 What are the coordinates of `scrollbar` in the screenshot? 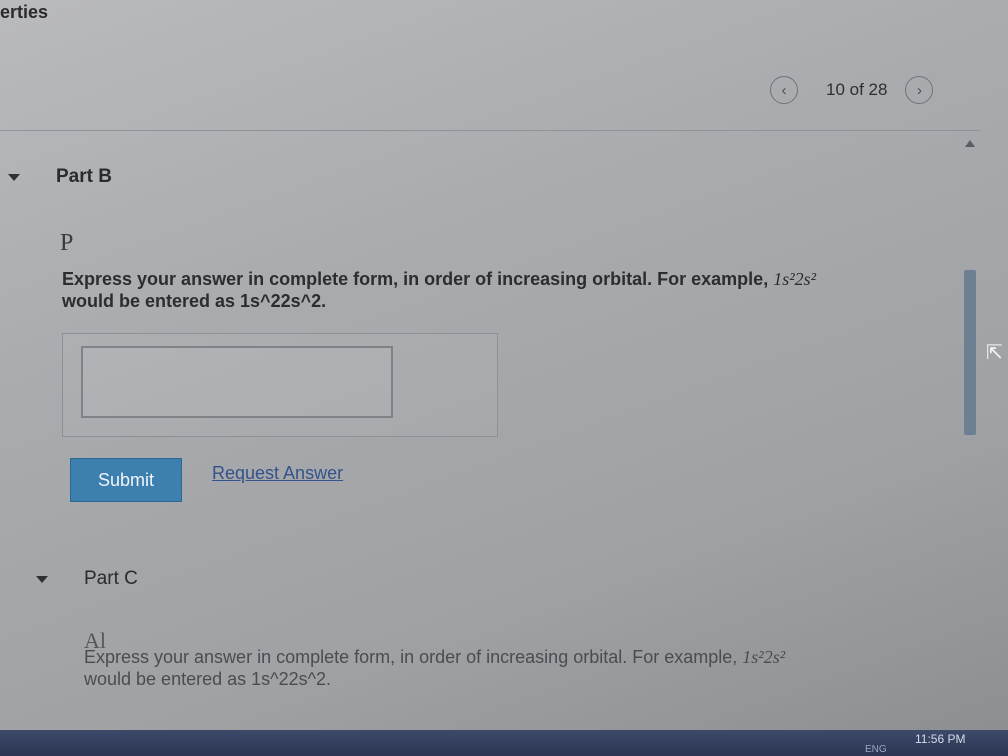 It's located at (970, 420).